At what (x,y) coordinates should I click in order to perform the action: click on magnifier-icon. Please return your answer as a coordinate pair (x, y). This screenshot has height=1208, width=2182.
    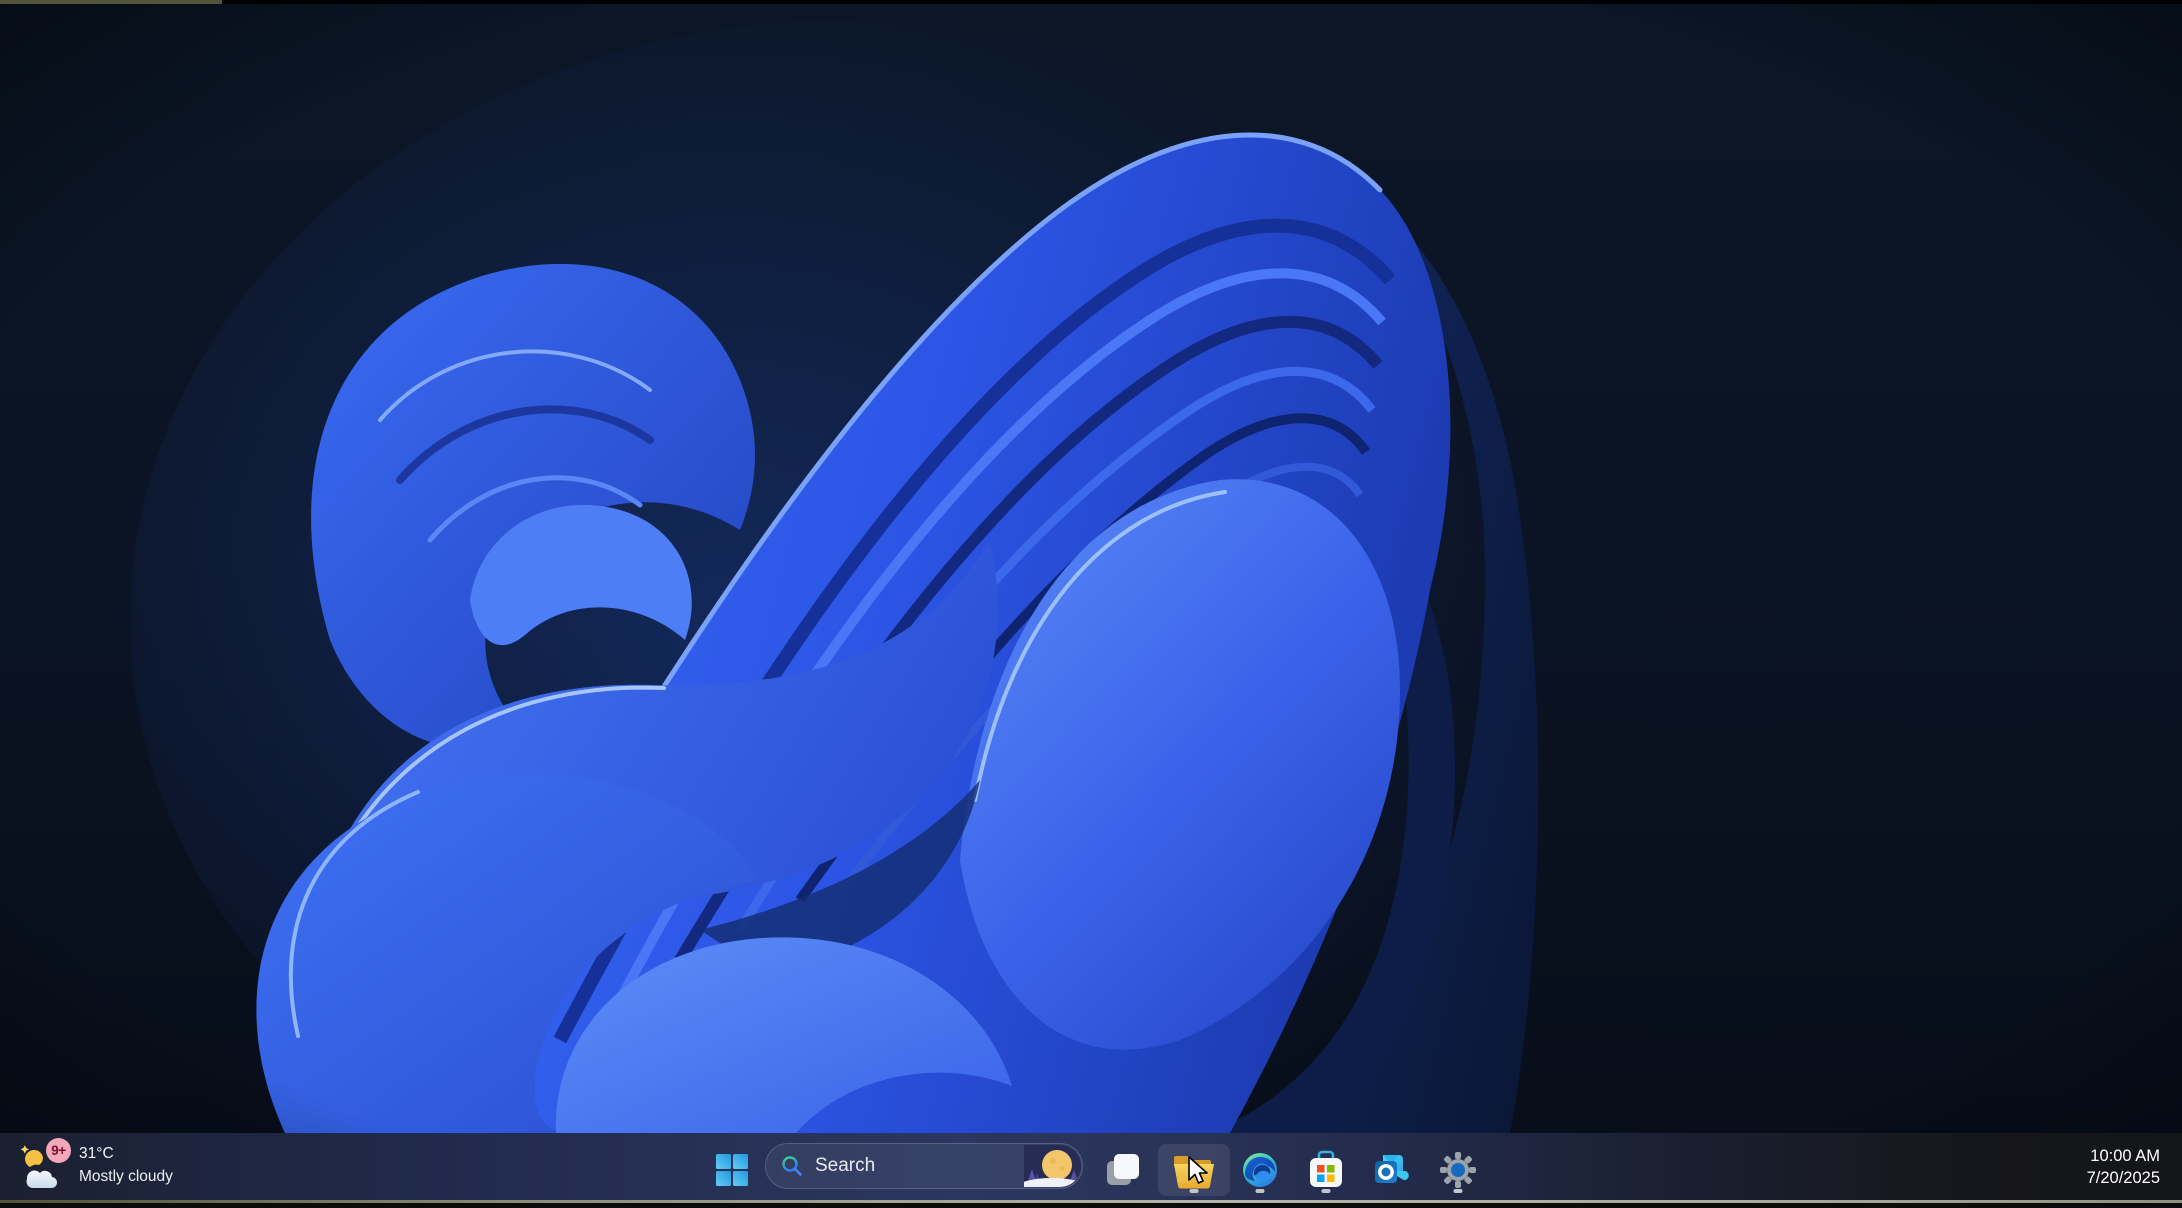
    Looking at the image, I should click on (792, 1166).